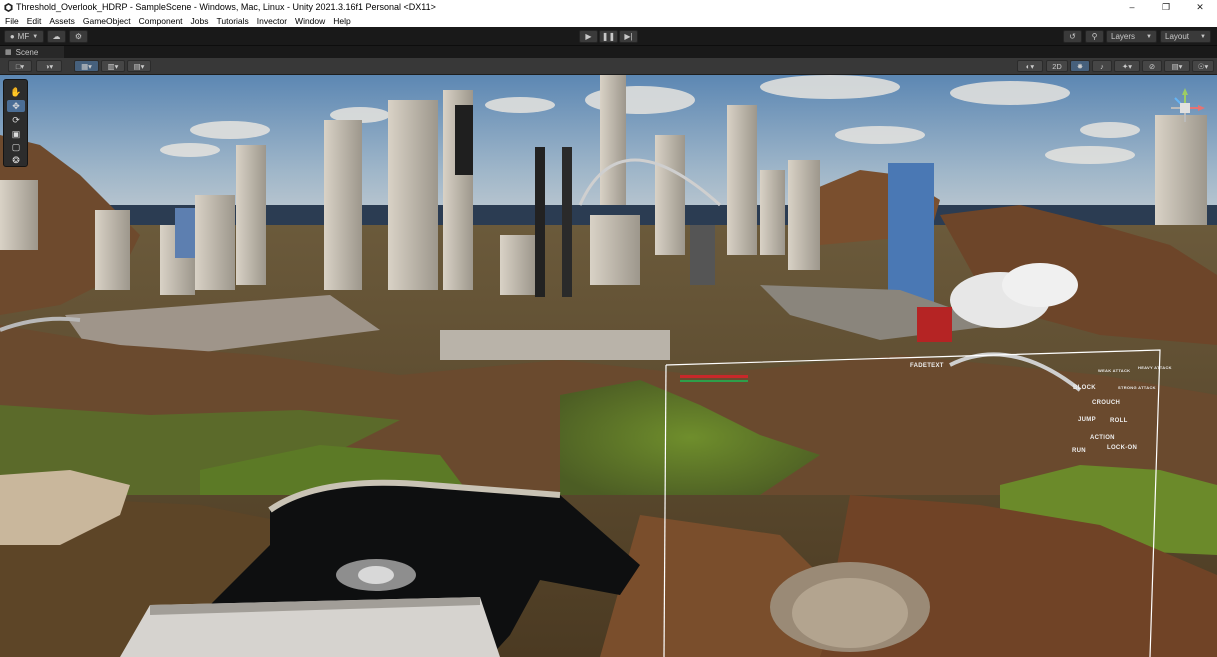  Describe the element at coordinates (34, 21) in the screenshot. I see `menu-edit: Edit` at that location.